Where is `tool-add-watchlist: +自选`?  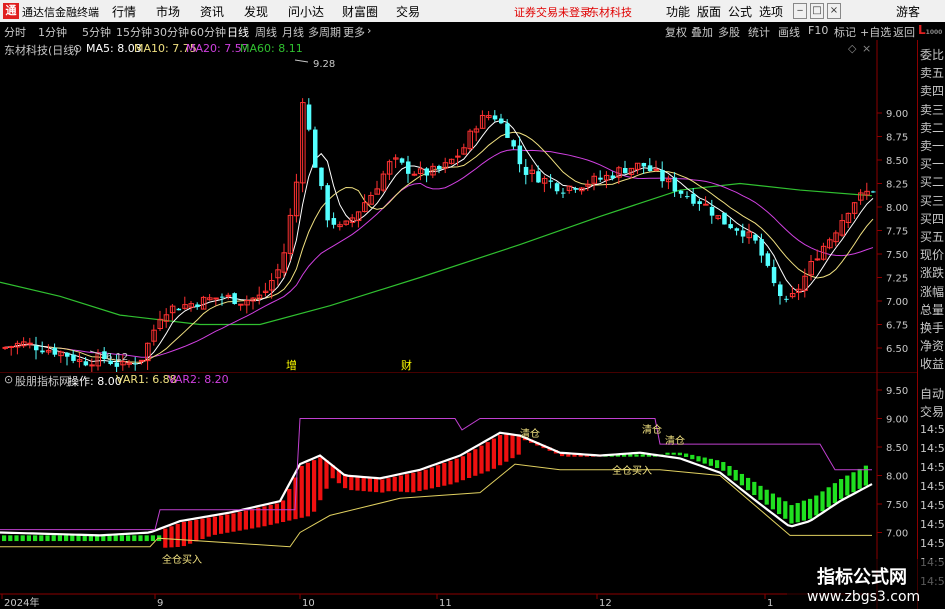
tool-add-watchlist: +自选 is located at coordinates (875, 32).